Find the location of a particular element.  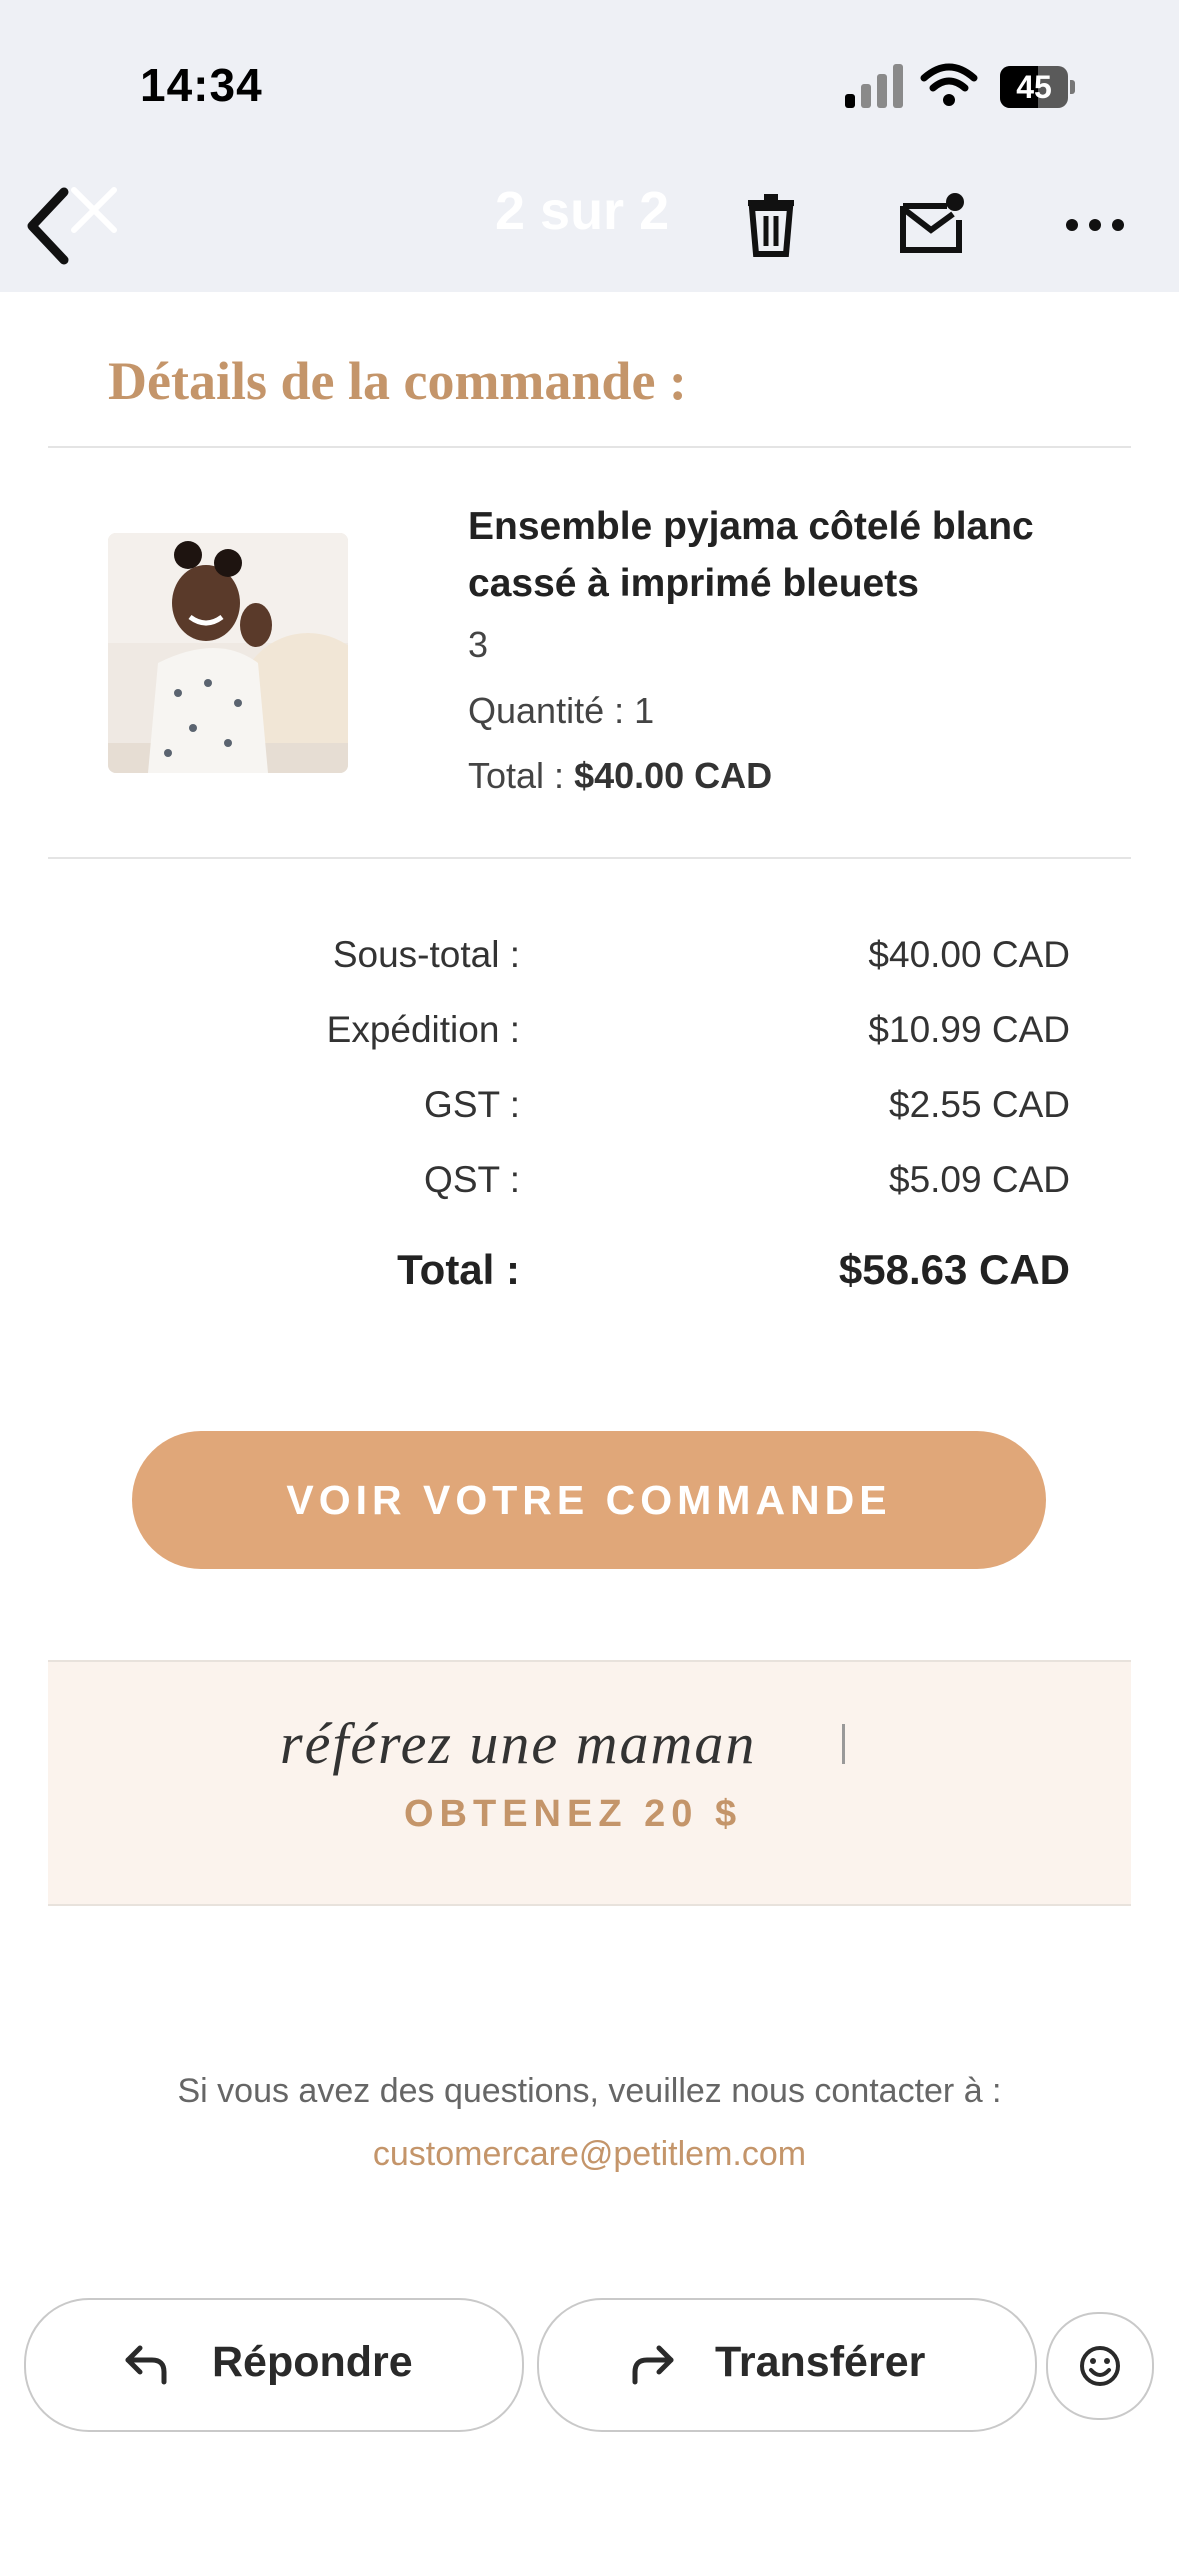

forward-label: Transférer is located at coordinates (820, 2362).